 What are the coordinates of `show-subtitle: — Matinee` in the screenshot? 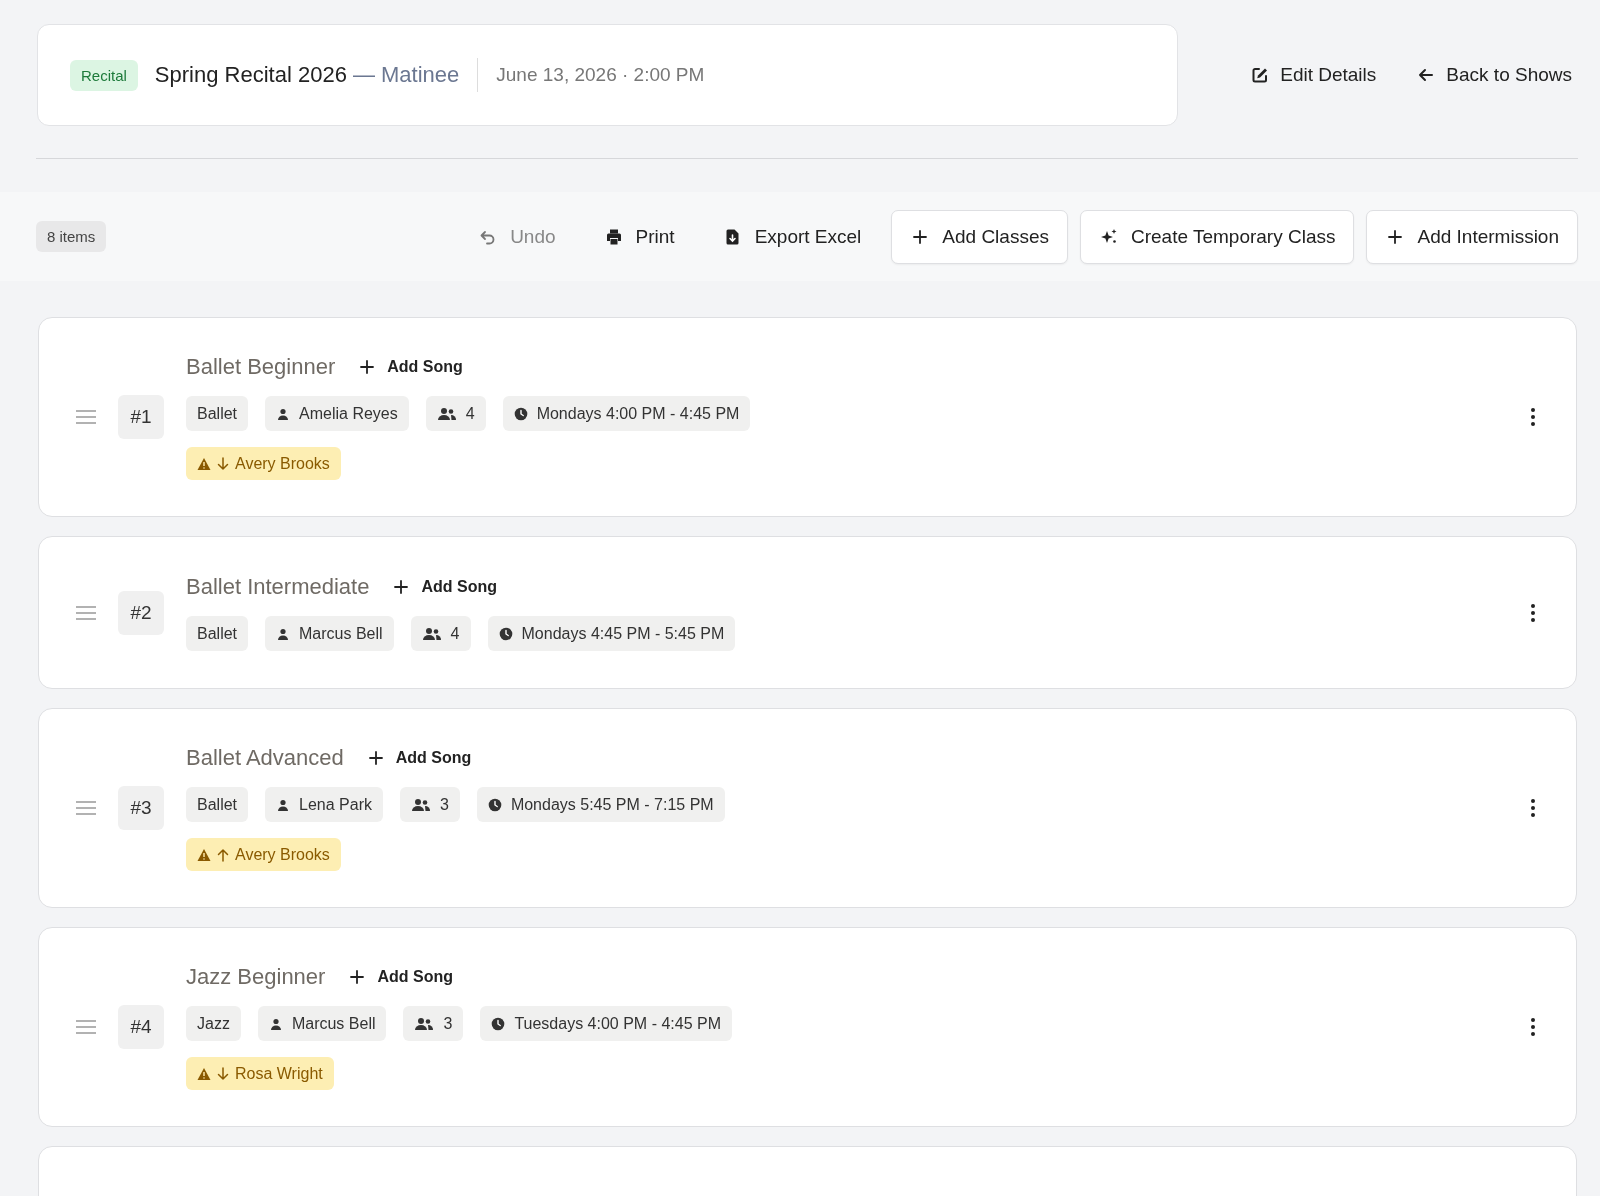 It's located at (406, 75).